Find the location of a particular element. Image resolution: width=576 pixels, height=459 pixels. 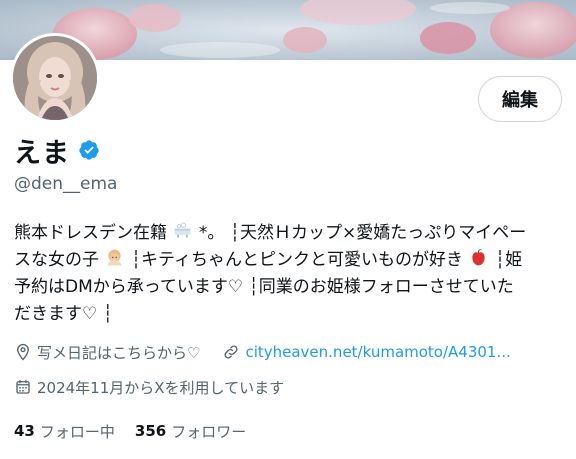

avatar-image is located at coordinates (55, 78).